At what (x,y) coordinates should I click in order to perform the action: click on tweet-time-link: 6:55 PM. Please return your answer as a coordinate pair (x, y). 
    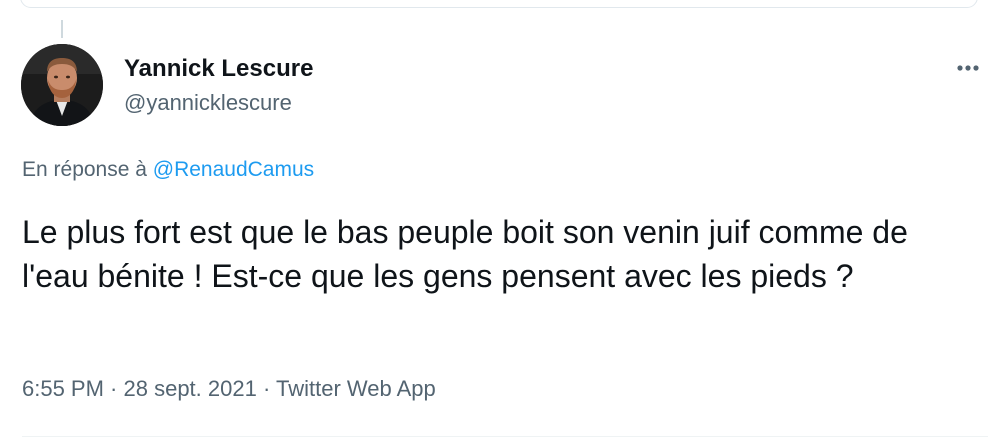
    Looking at the image, I should click on (63, 388).